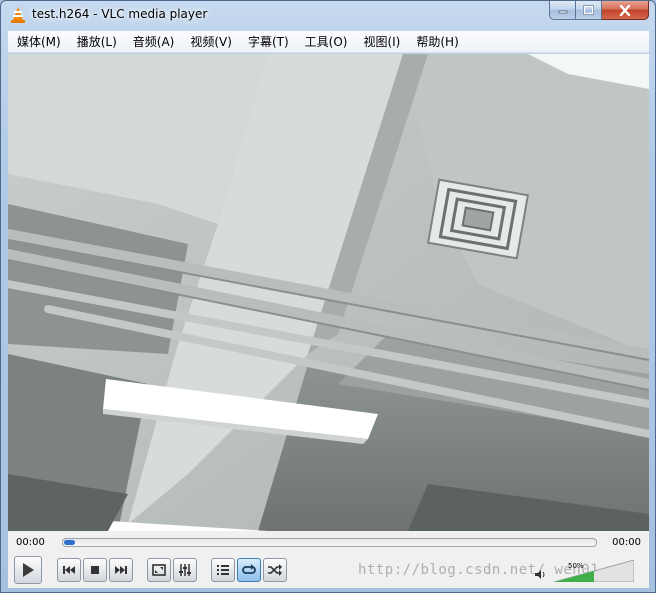 Image resolution: width=656 pixels, height=593 pixels. I want to click on menu-media: 媒体(M), so click(39, 41).